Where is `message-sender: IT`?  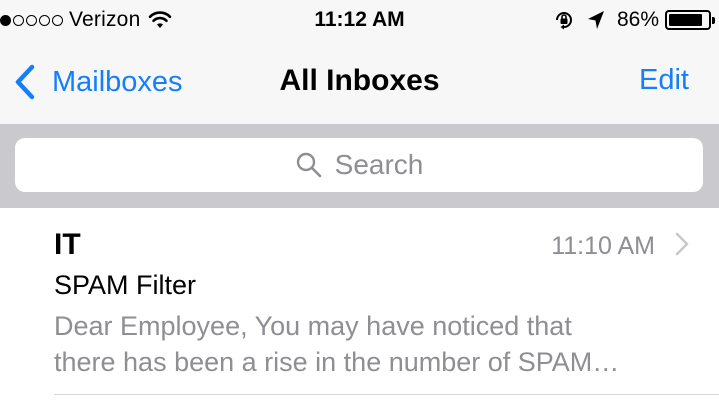 message-sender: IT is located at coordinates (67, 244).